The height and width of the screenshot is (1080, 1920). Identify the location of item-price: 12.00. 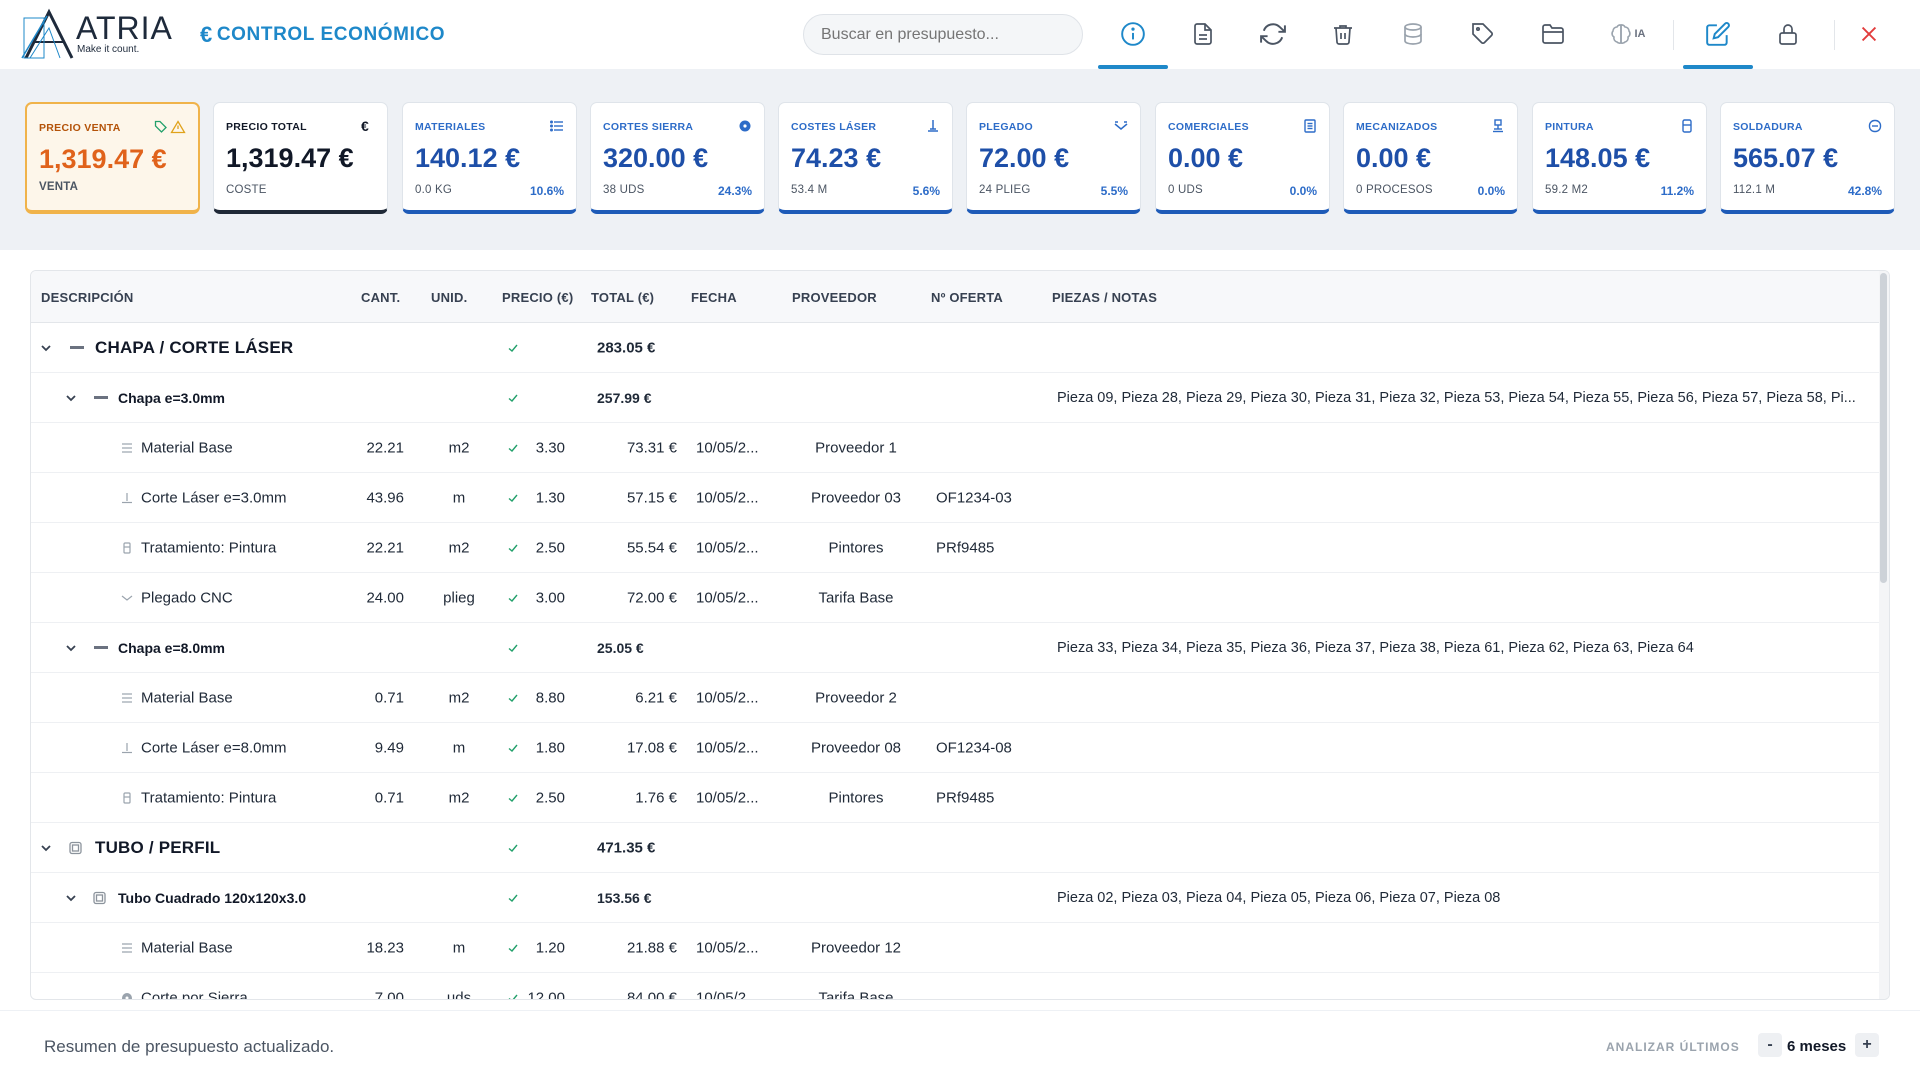
(544, 994).